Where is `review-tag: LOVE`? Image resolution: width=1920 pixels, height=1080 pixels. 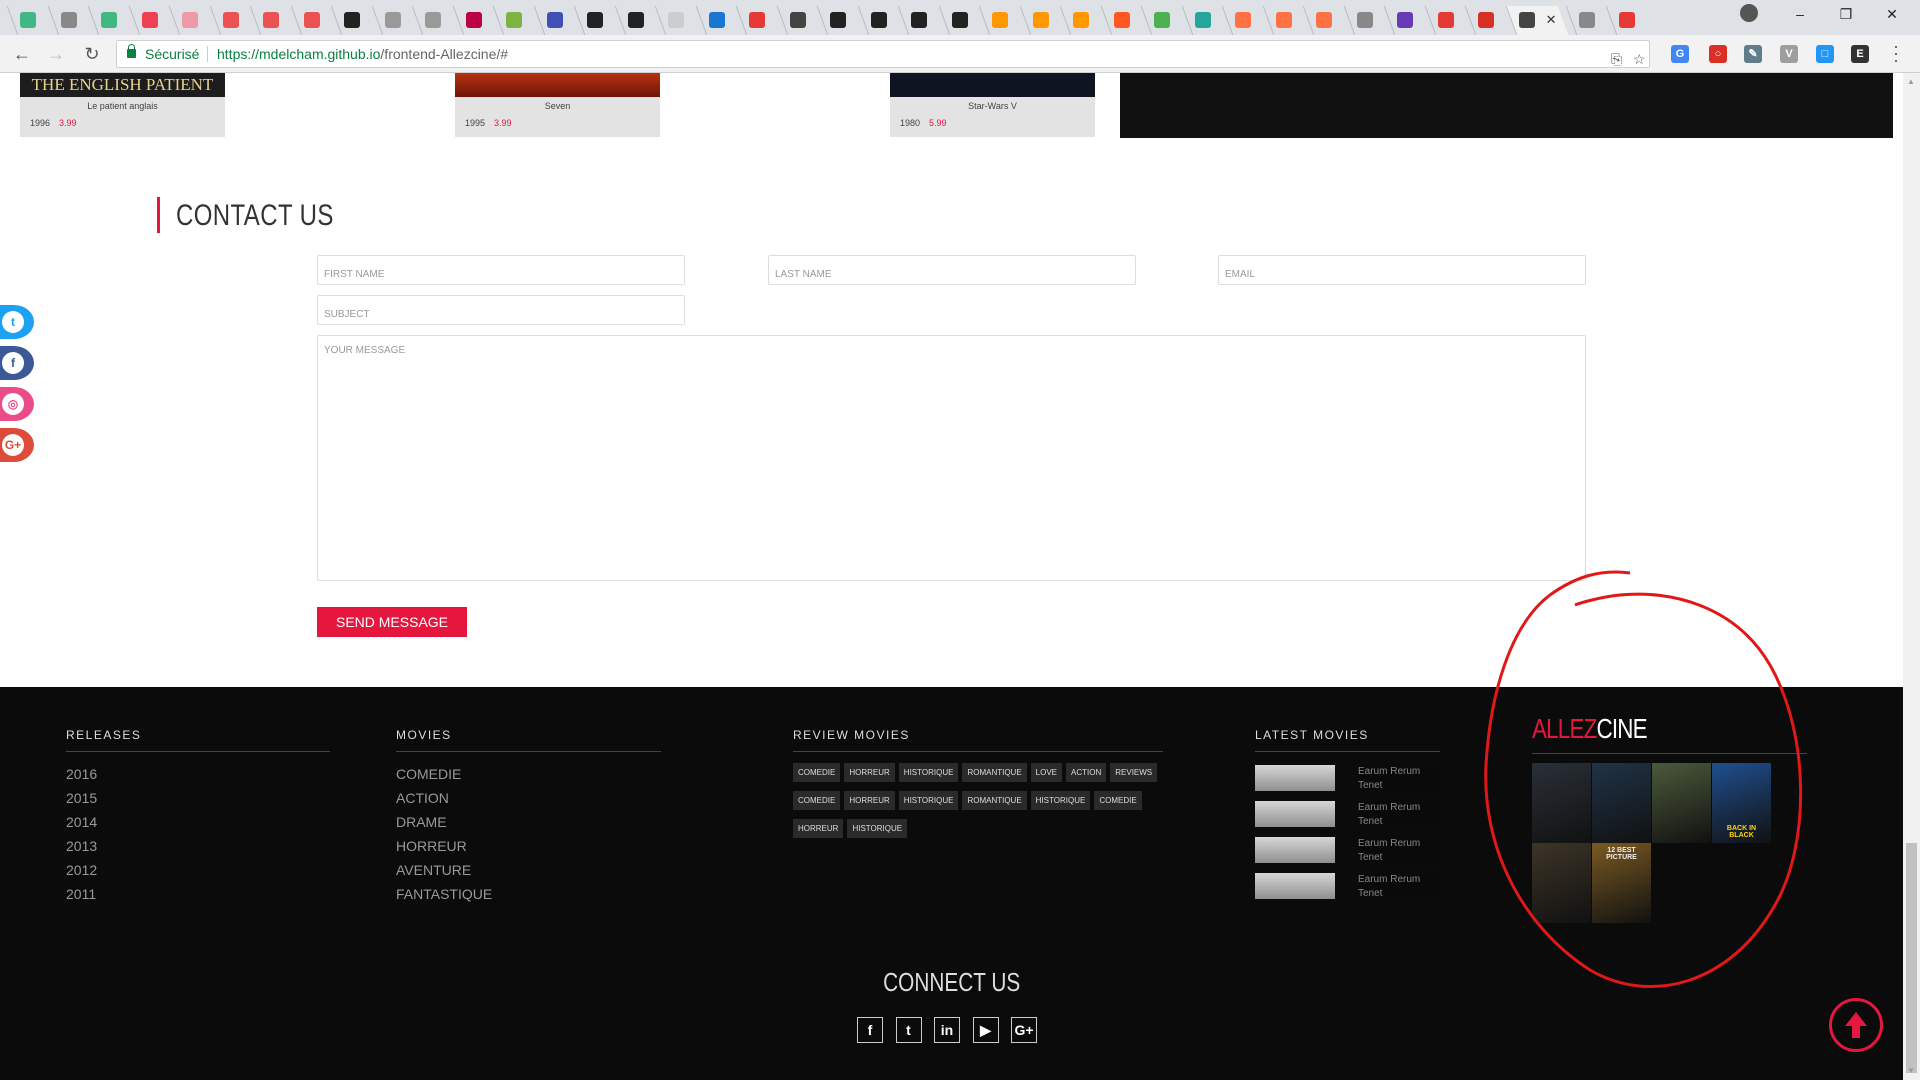
review-tag: LOVE is located at coordinates (1046, 772).